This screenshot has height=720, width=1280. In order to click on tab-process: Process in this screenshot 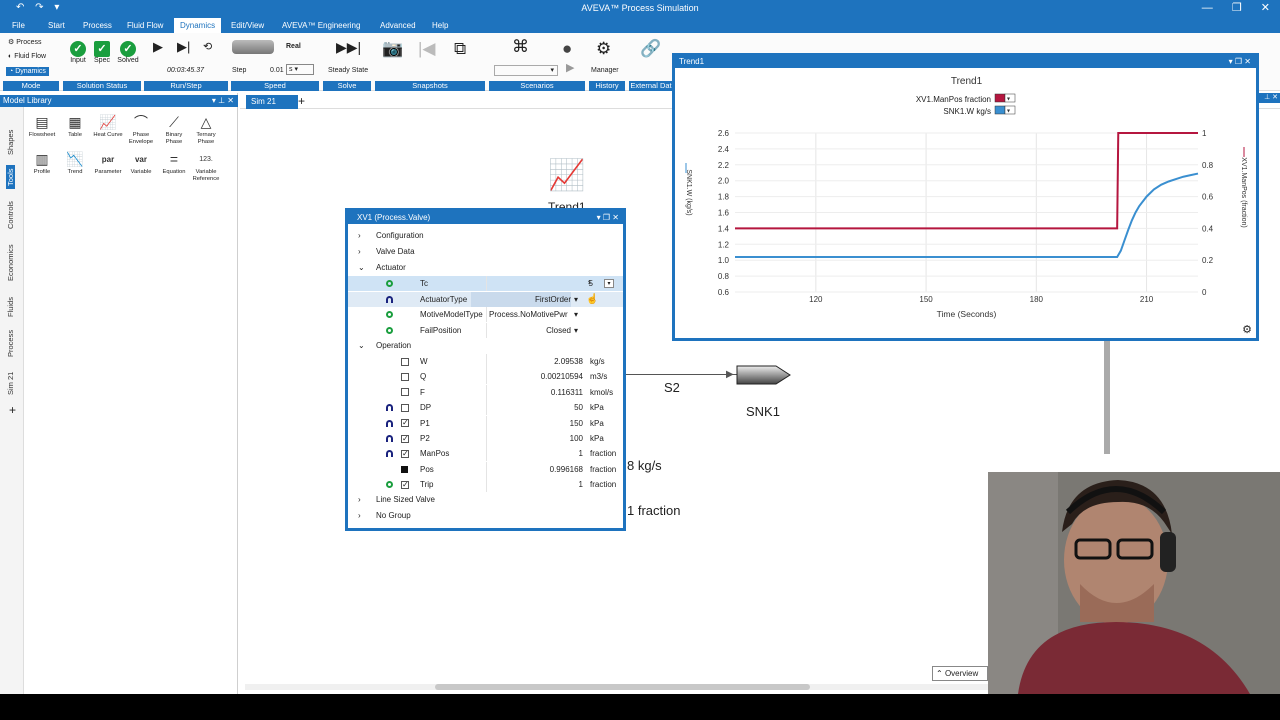, I will do `click(10, 343)`.